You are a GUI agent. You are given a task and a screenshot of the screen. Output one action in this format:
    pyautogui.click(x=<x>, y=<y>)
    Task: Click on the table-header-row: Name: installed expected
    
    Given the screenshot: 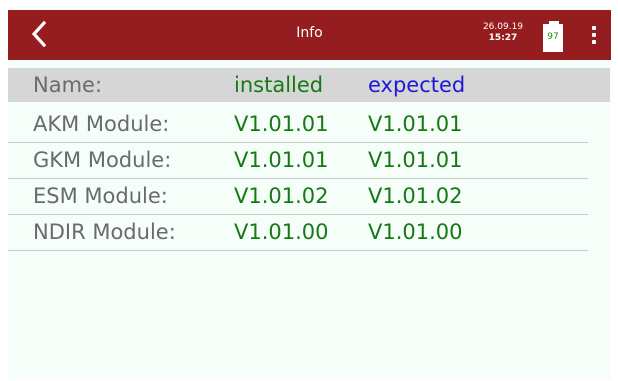 What is the action you would take?
    pyautogui.click(x=309, y=85)
    